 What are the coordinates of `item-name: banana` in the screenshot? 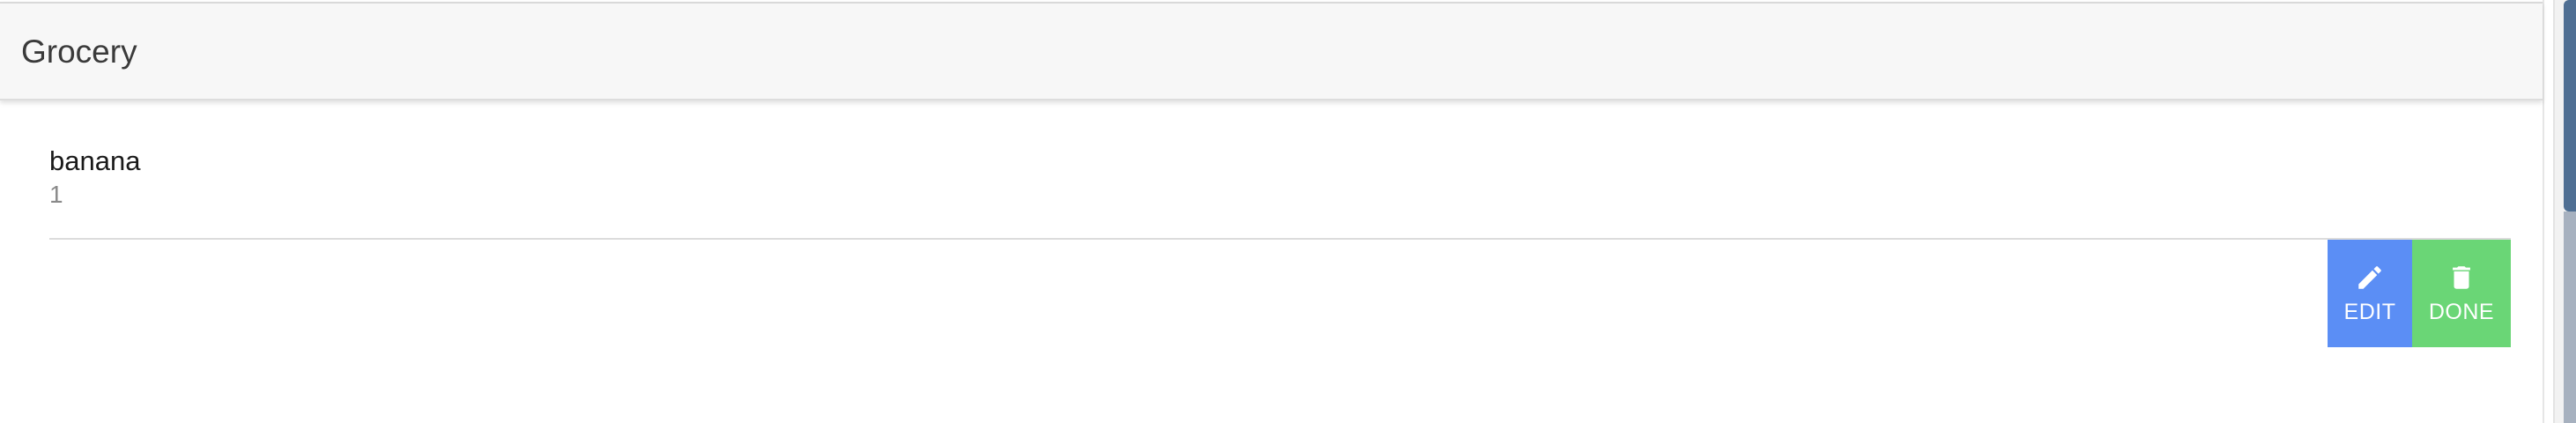 It's located at (95, 161).